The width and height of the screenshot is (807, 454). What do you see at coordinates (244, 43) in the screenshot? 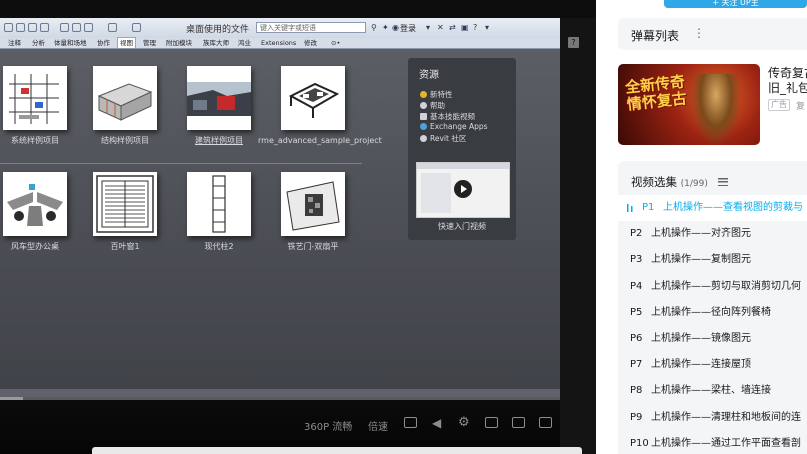
I see `ribbon-tab: 鸿业` at bounding box center [244, 43].